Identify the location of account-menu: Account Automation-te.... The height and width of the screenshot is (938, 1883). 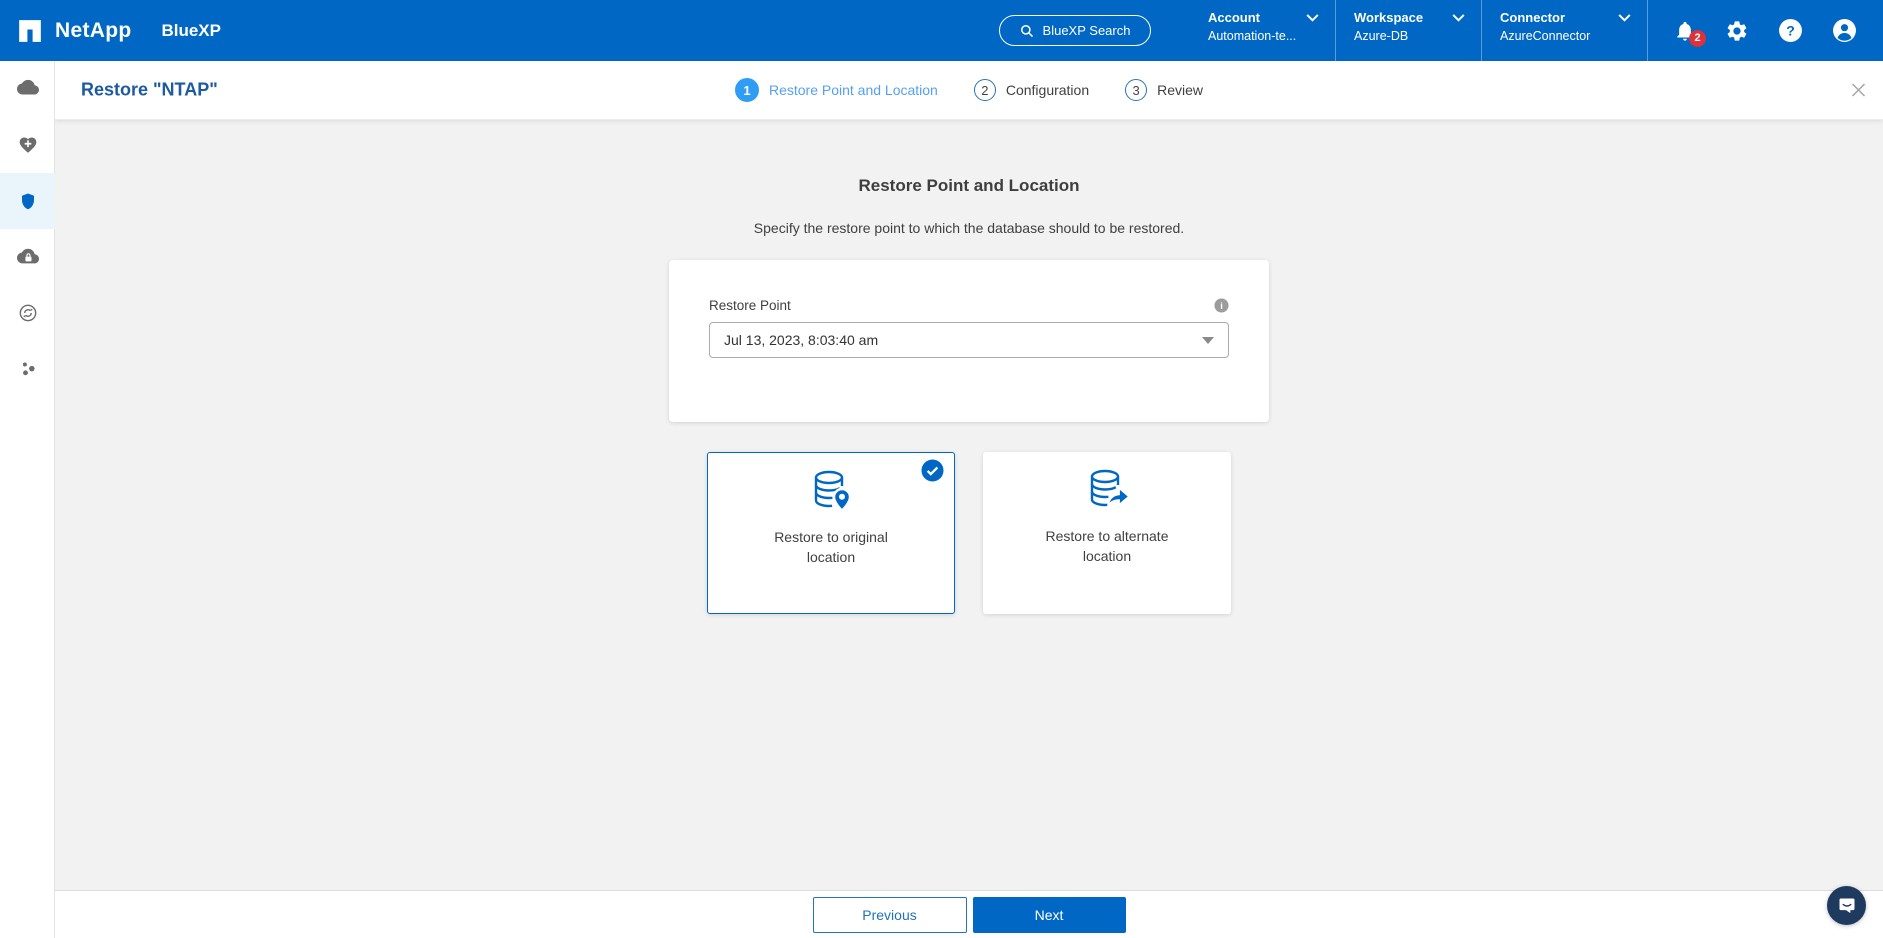
(1263, 30).